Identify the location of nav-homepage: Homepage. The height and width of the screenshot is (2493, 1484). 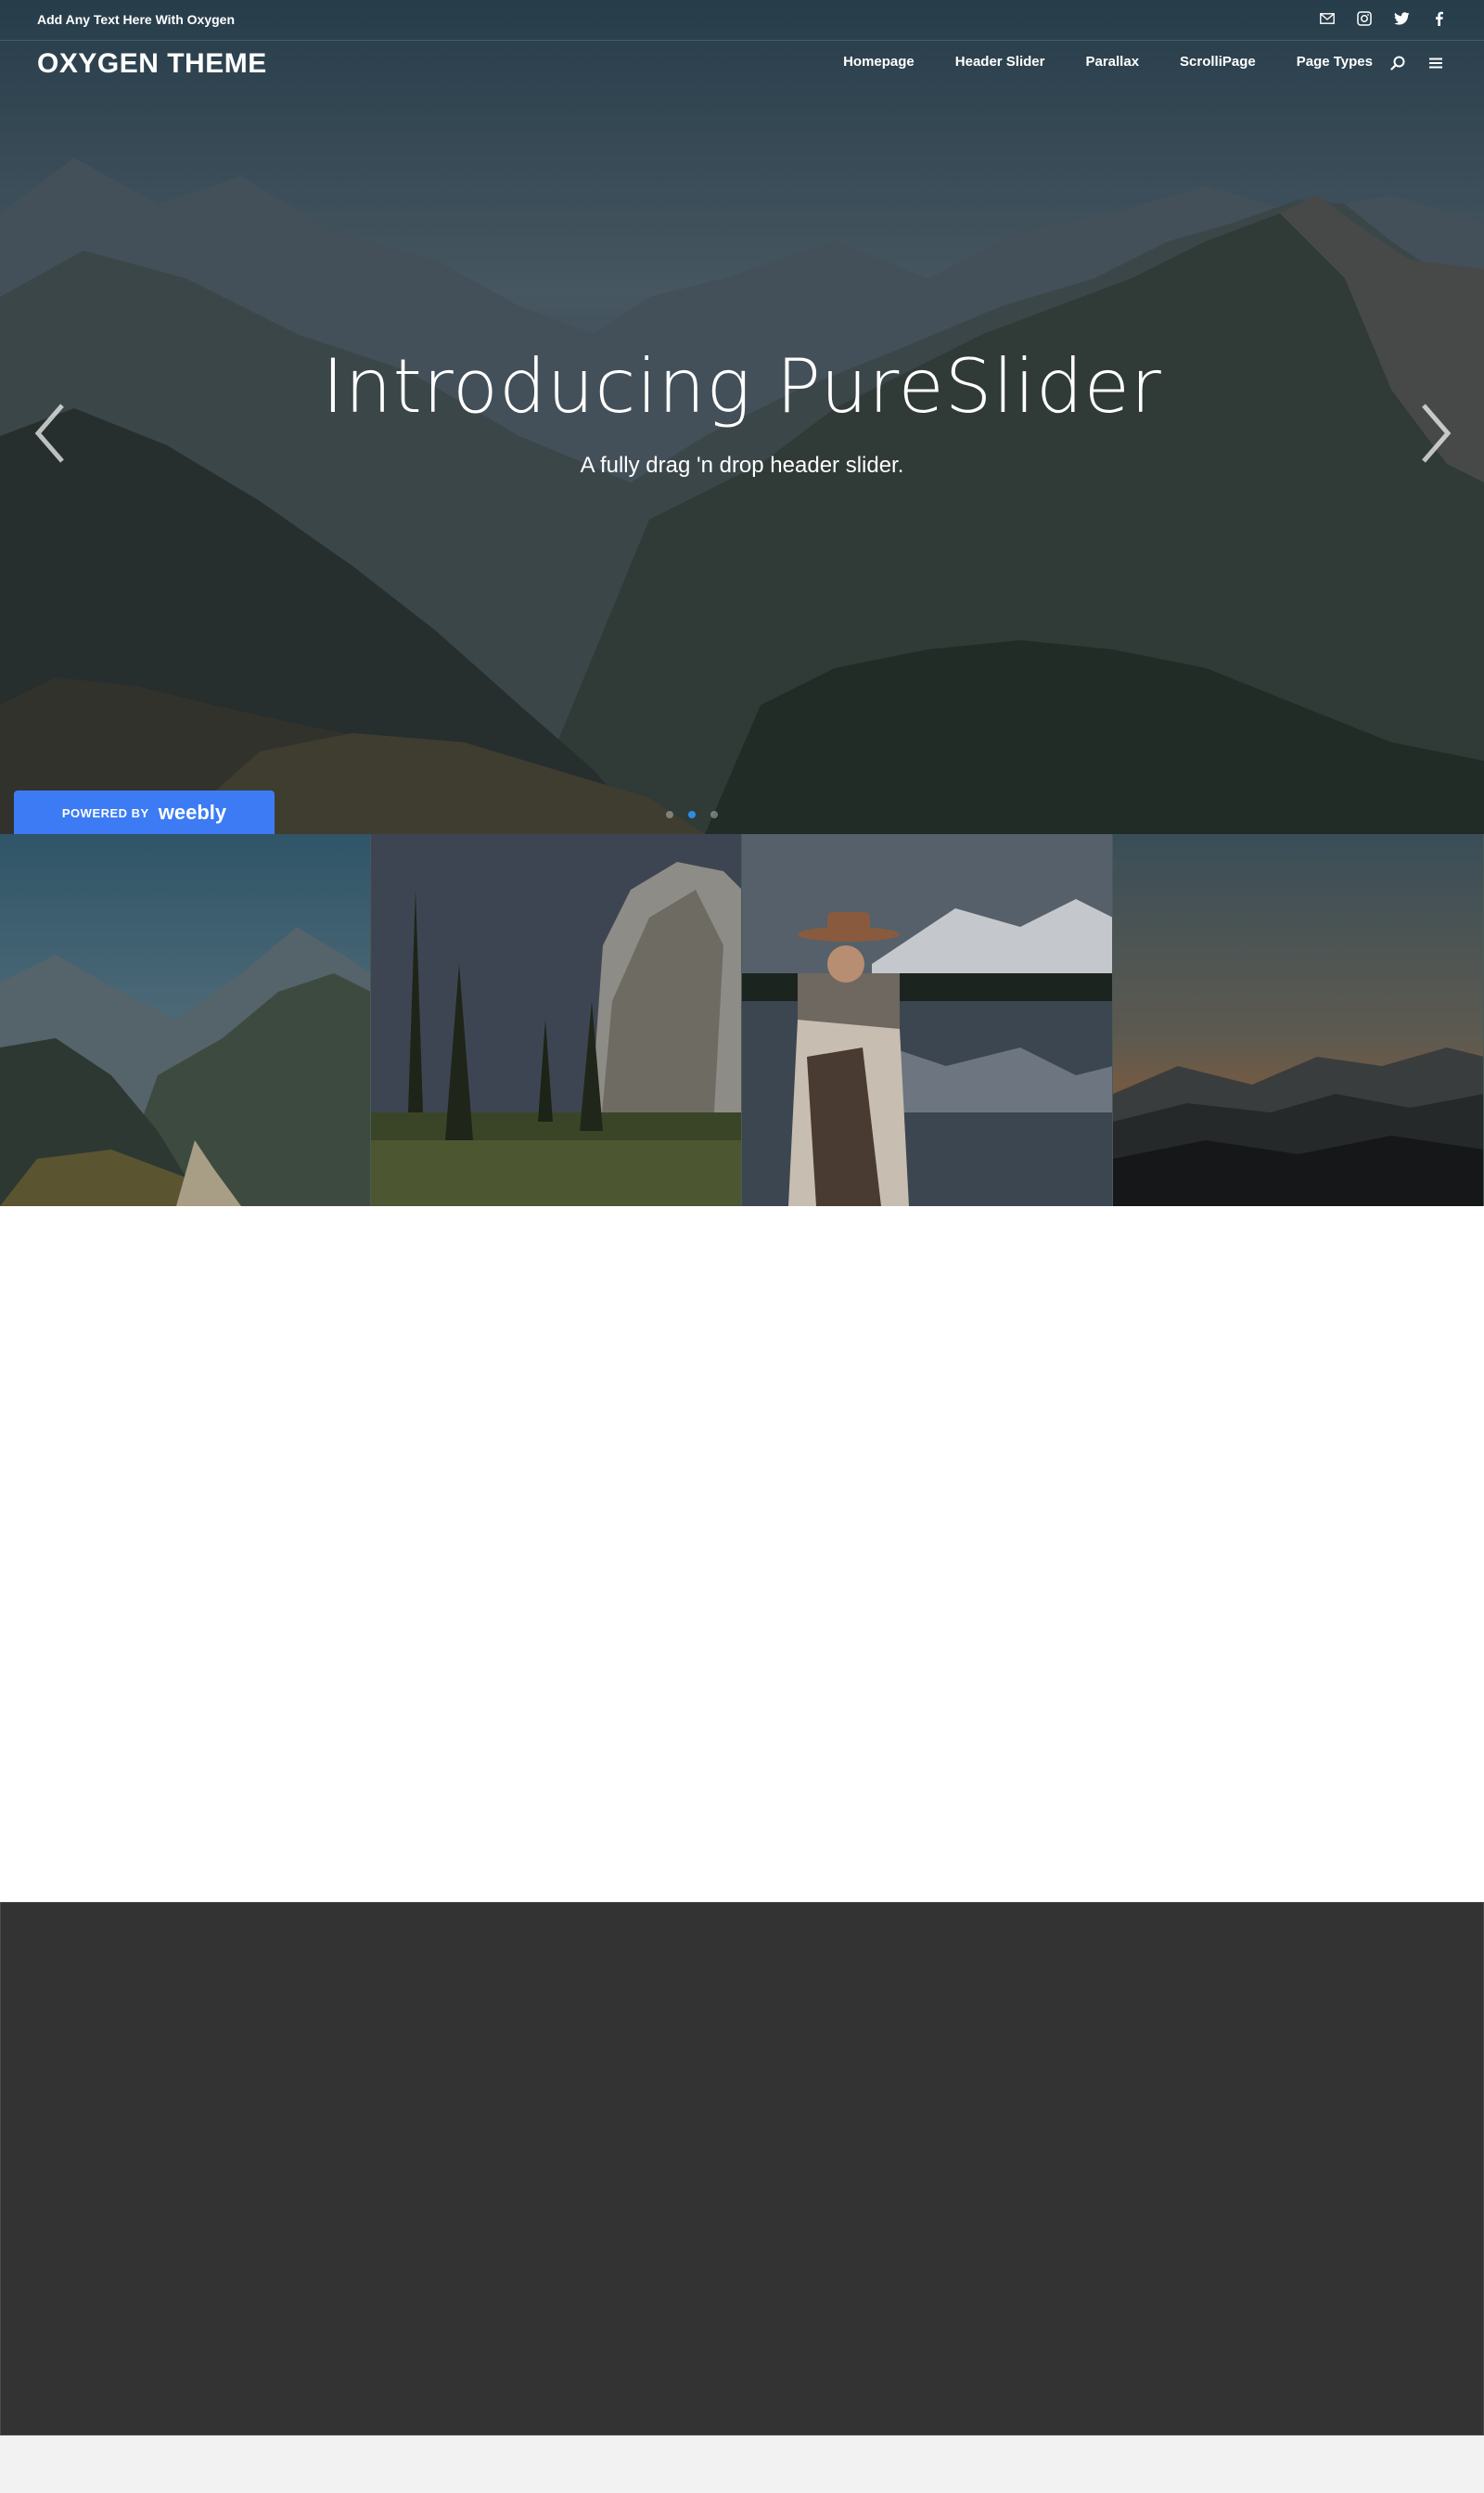
(879, 62).